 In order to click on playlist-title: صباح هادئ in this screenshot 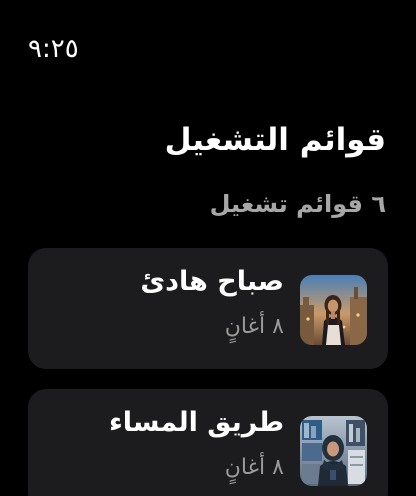, I will do `click(212, 281)`.